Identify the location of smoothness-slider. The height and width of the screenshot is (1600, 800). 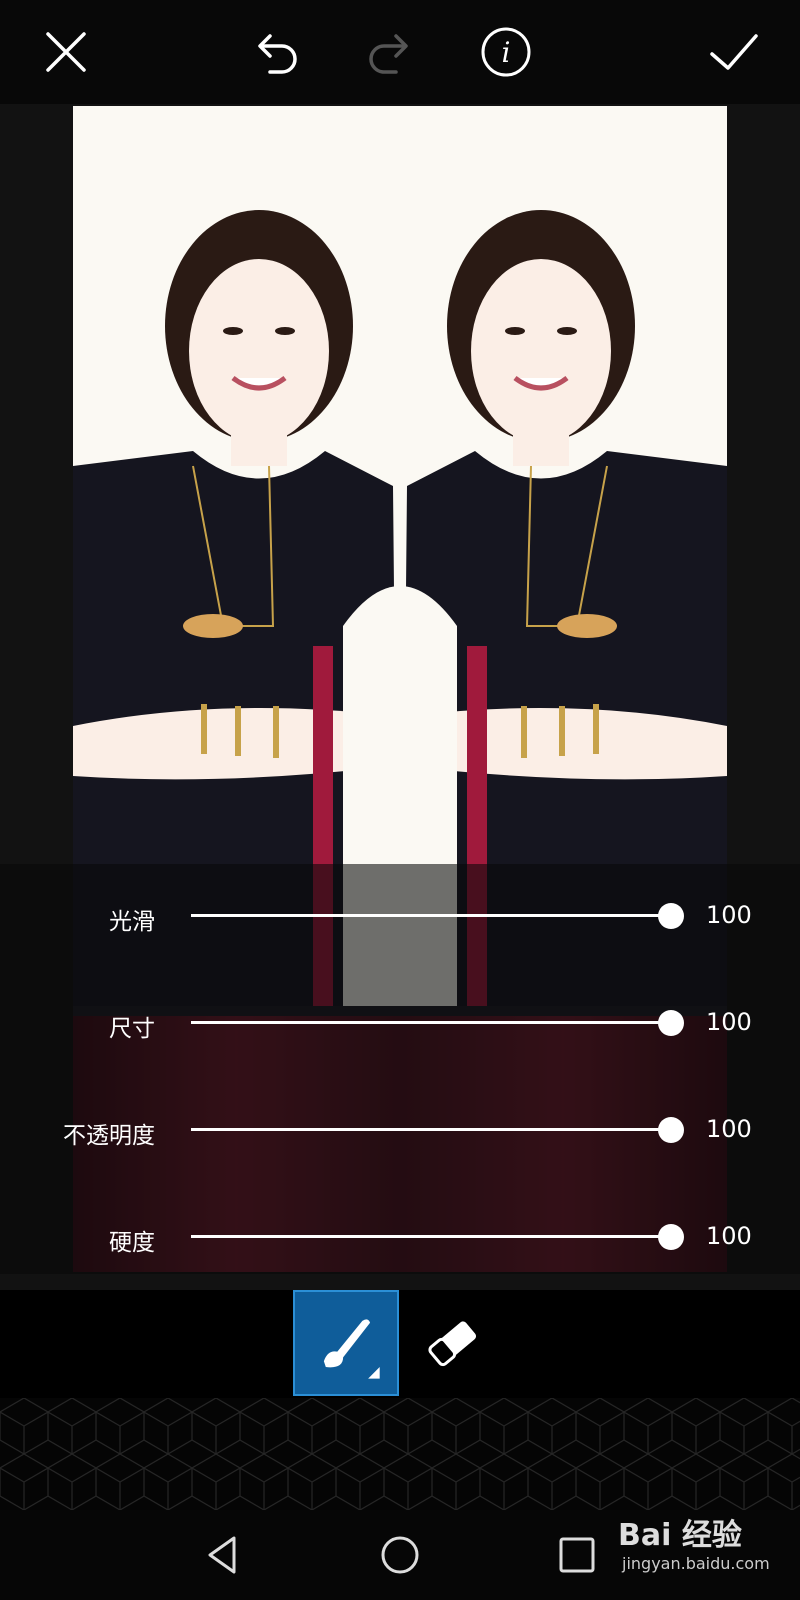
(431, 915).